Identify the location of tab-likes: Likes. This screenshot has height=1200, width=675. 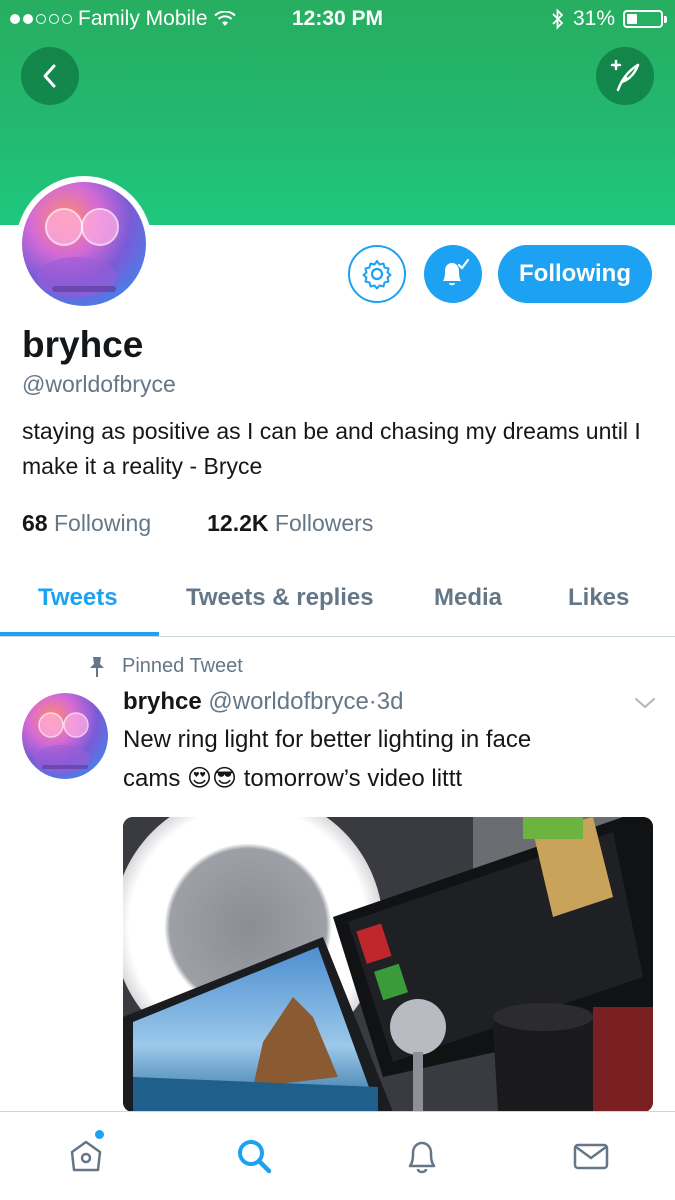
(598, 598).